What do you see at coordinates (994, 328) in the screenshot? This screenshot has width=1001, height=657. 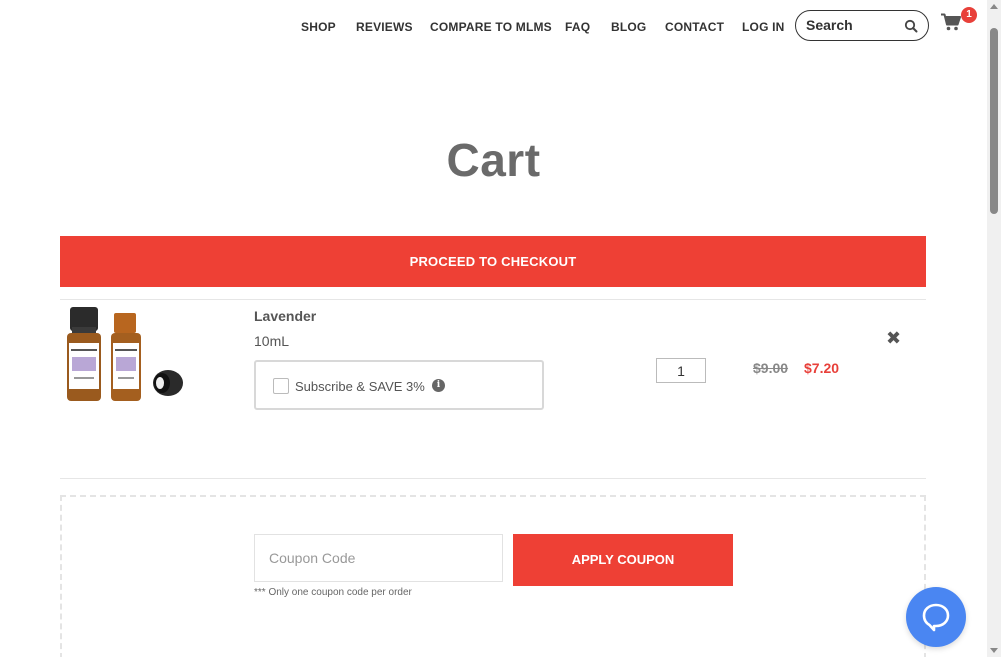 I see `scrollbar` at bounding box center [994, 328].